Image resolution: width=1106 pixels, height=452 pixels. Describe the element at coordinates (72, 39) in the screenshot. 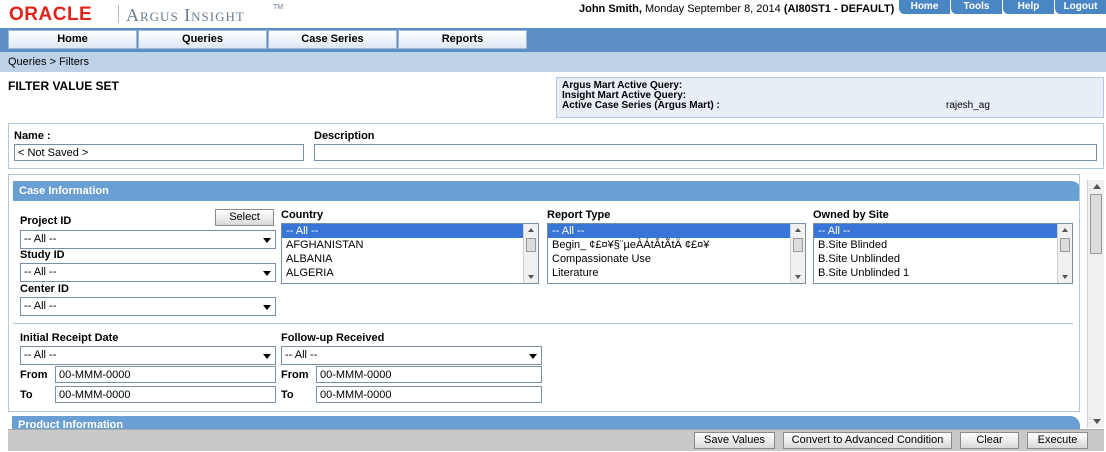

I see `nav-tab-home: Home` at that location.